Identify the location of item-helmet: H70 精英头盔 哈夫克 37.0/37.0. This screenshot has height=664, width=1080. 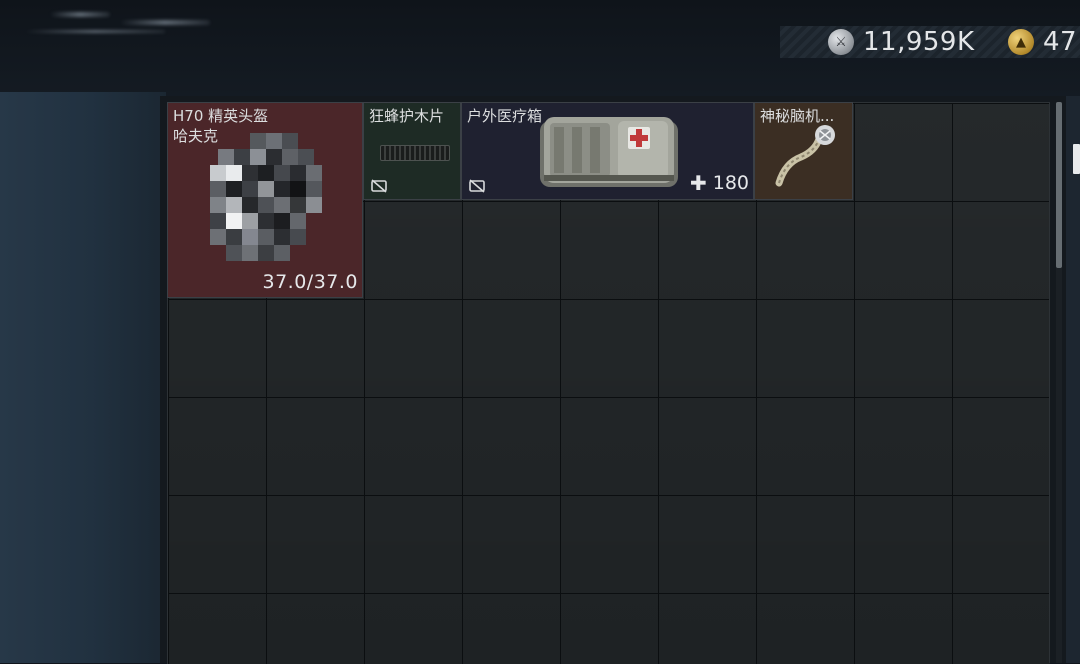
(265, 200).